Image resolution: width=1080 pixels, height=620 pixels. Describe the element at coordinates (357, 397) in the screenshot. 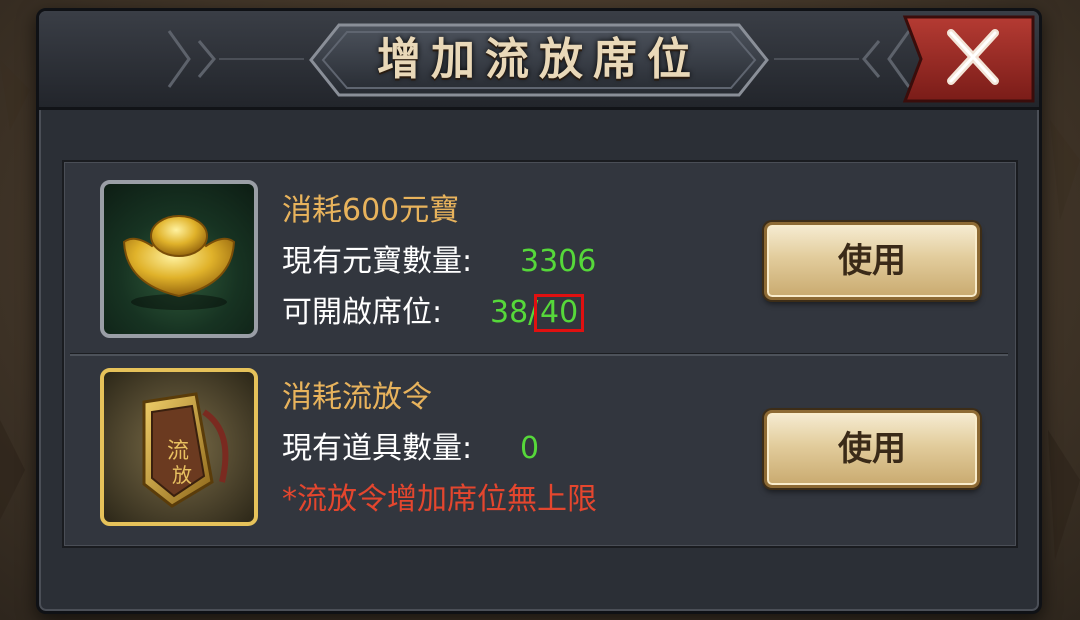

I see `token-cost-label: 消耗流放令` at that location.